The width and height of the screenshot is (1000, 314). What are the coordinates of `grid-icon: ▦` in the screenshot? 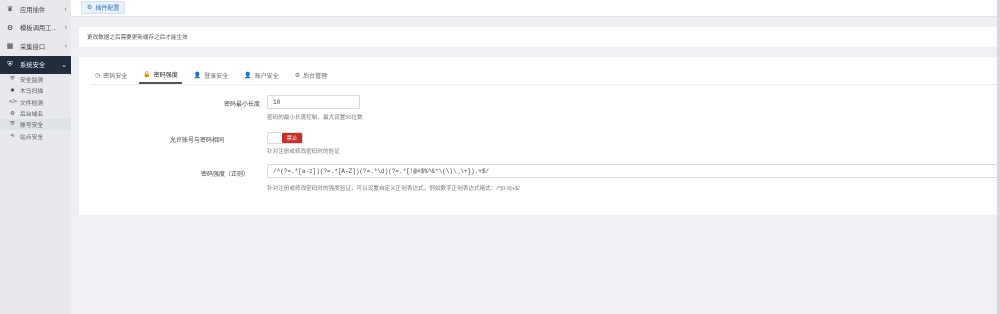 It's located at (10, 47).